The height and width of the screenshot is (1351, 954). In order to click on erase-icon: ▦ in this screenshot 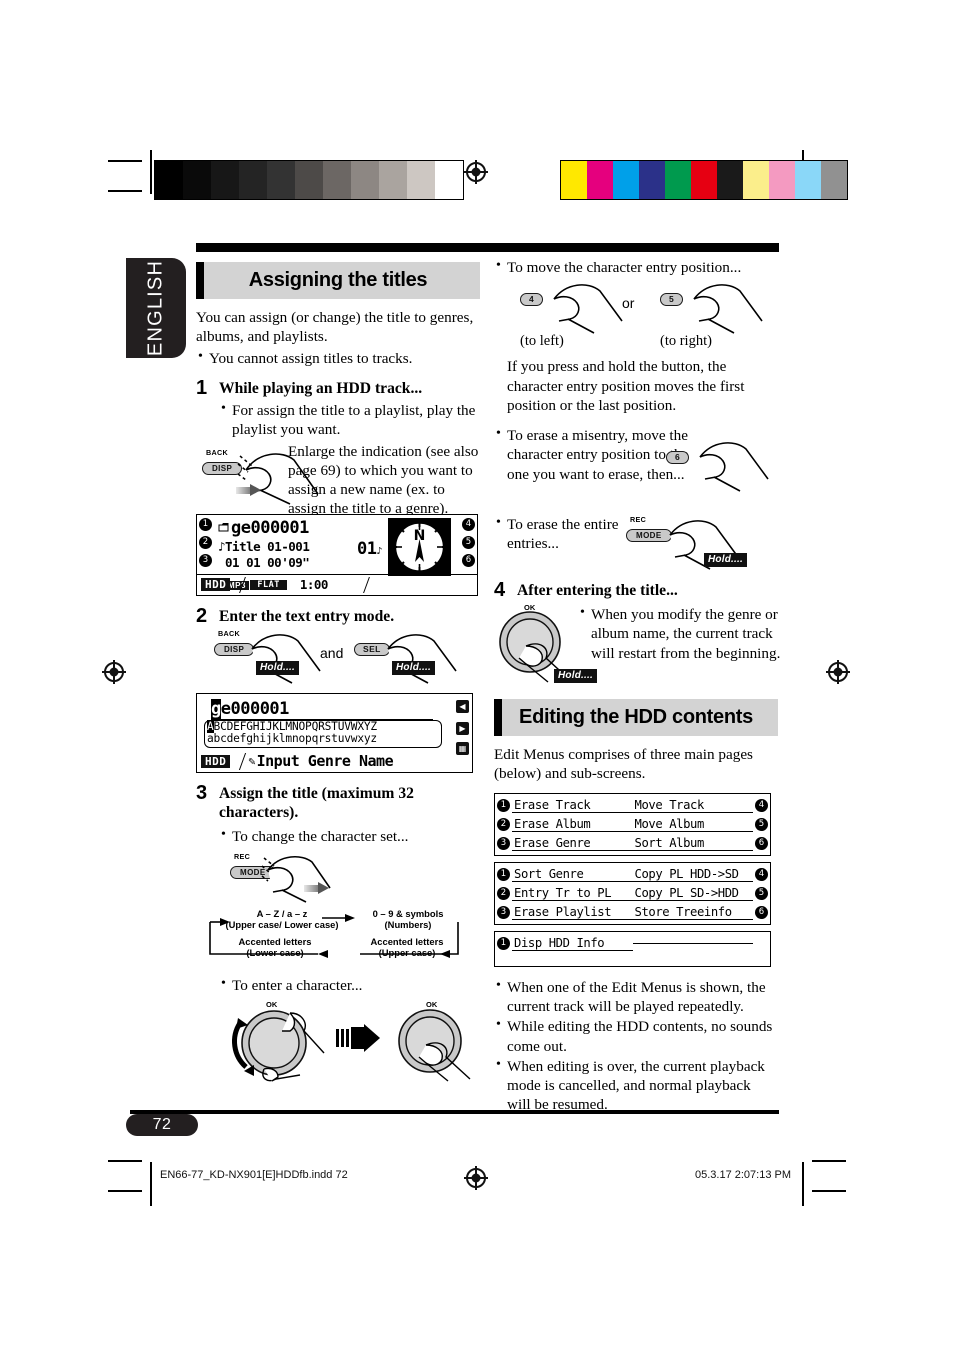, I will do `click(462, 748)`.